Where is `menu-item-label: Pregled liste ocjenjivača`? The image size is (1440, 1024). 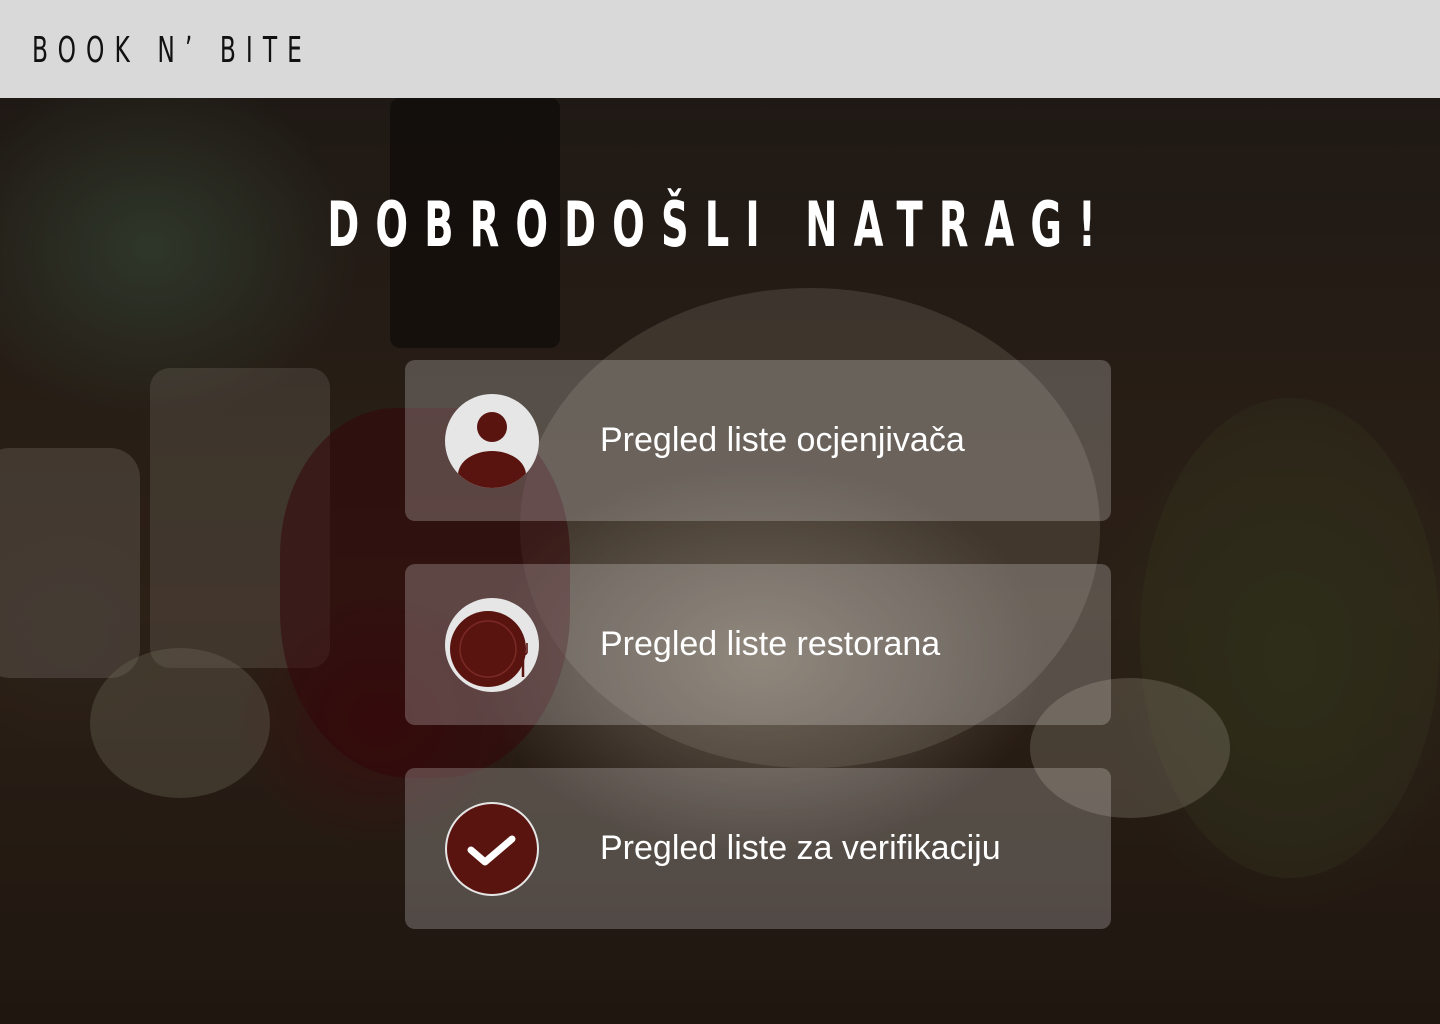
menu-item-label: Pregled liste ocjenjivača is located at coordinates (782, 440).